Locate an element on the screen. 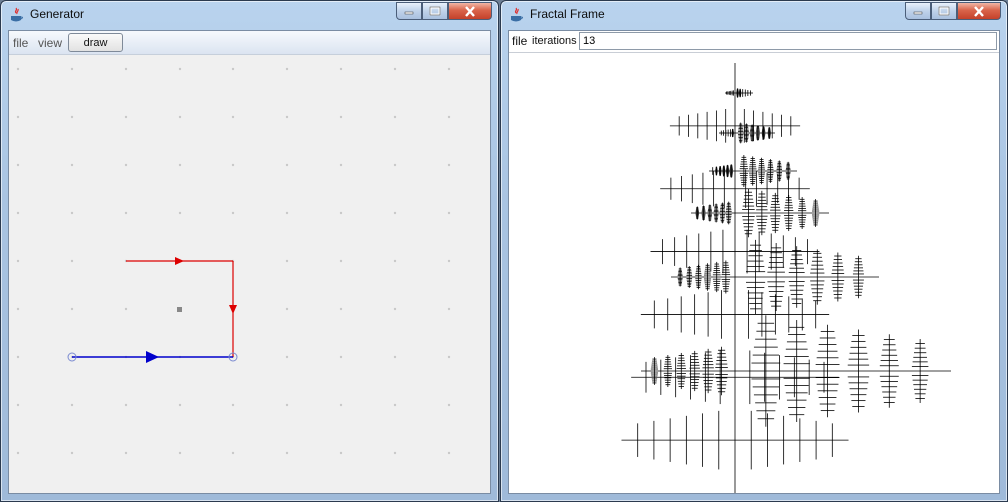 The image size is (1008, 502). blue-arrow-right-icon is located at coordinates (152, 357).